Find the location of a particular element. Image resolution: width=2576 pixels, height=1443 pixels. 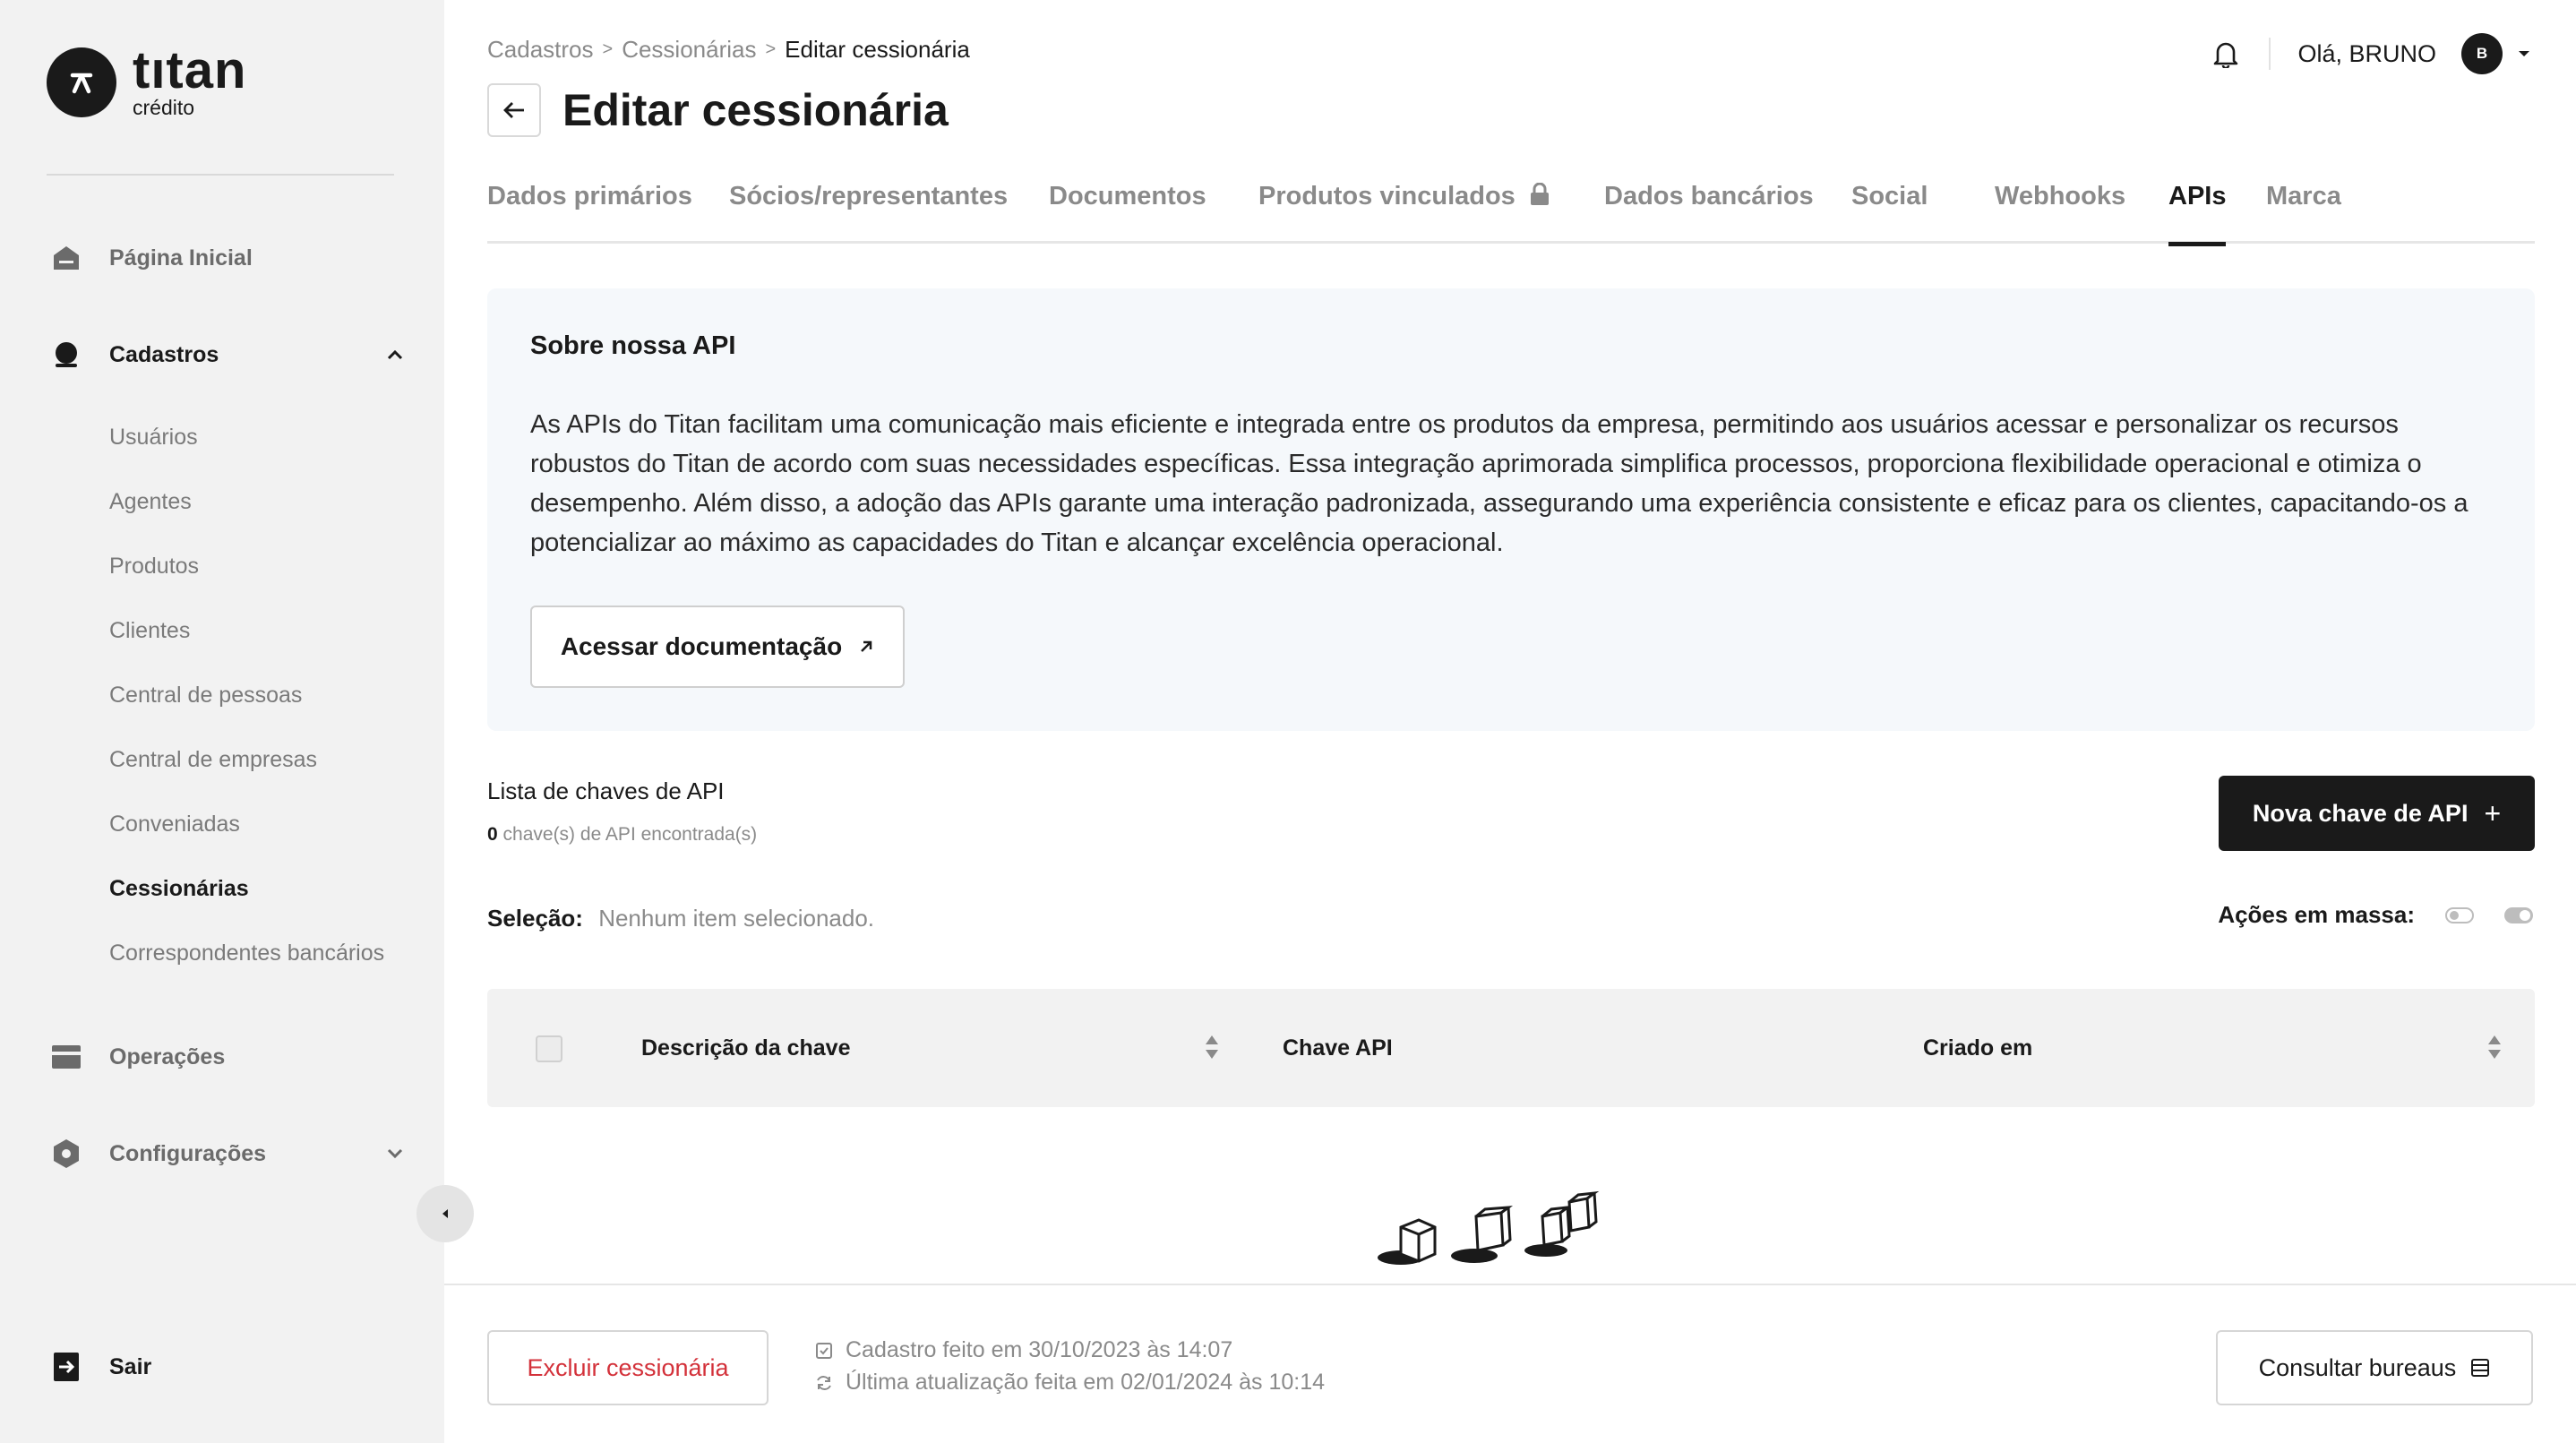

new-api-key-label: Nova chave de API is located at coordinates (2360, 813).